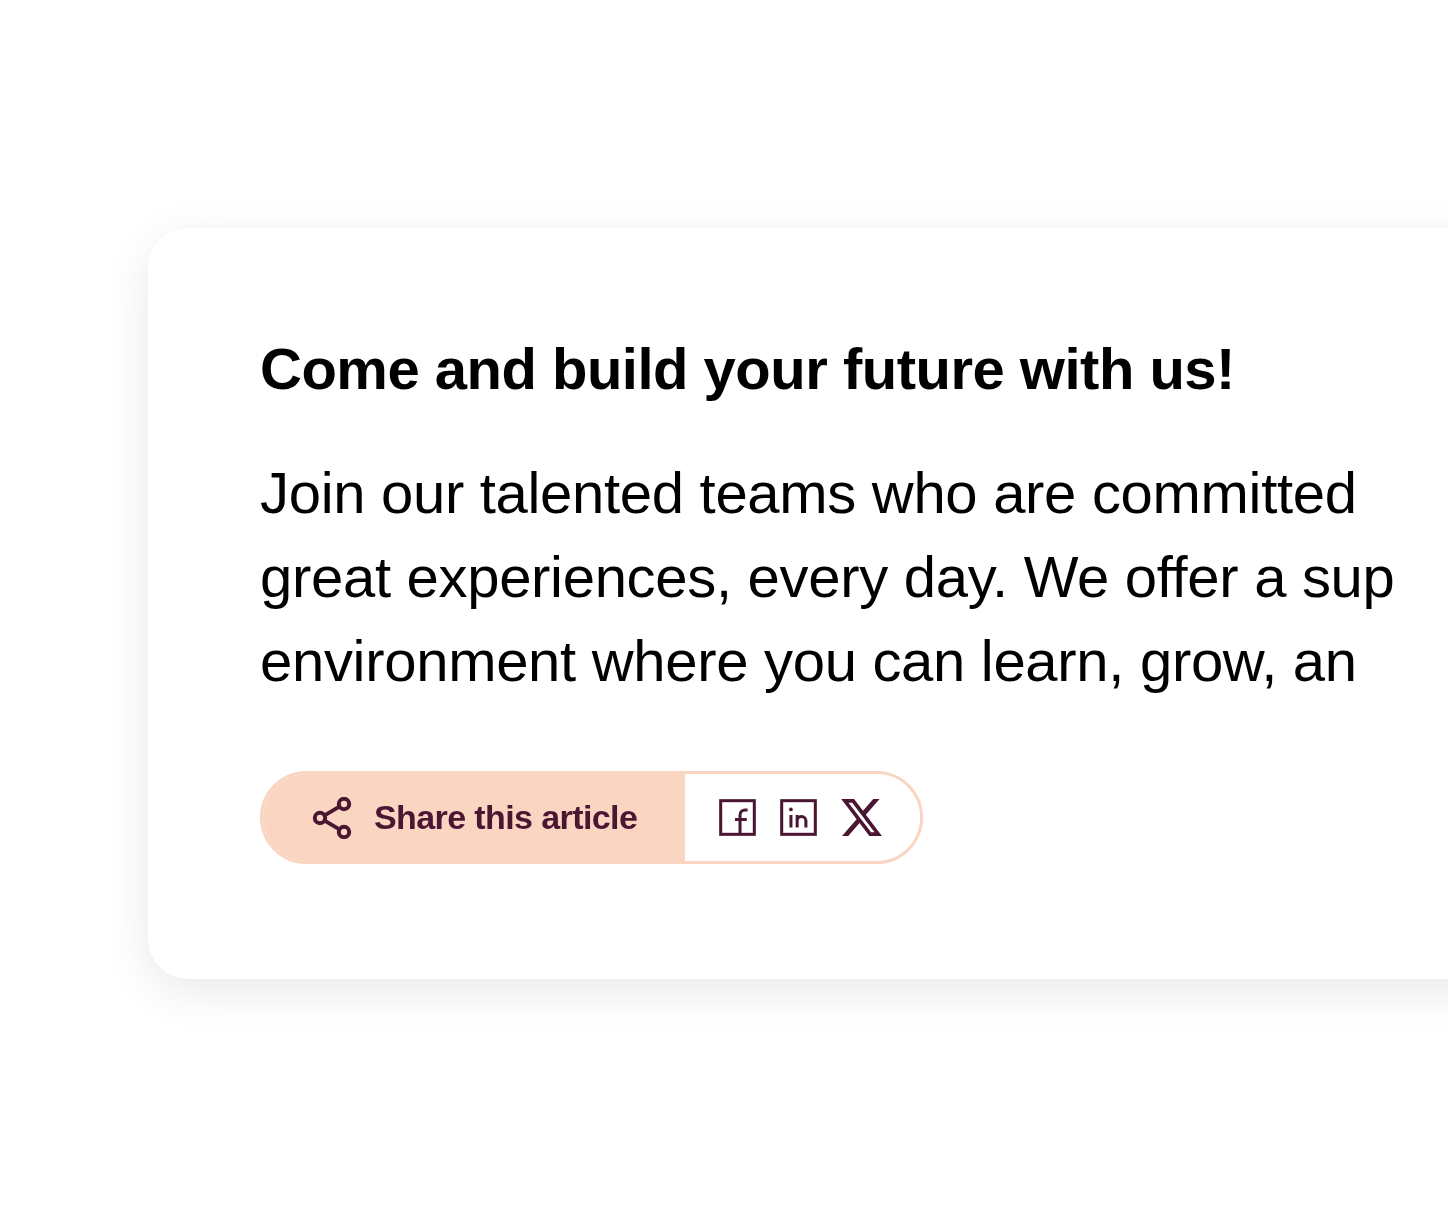 The image size is (1448, 1208). What do you see at coordinates (799, 817) in the screenshot?
I see `linkedin-icon` at bounding box center [799, 817].